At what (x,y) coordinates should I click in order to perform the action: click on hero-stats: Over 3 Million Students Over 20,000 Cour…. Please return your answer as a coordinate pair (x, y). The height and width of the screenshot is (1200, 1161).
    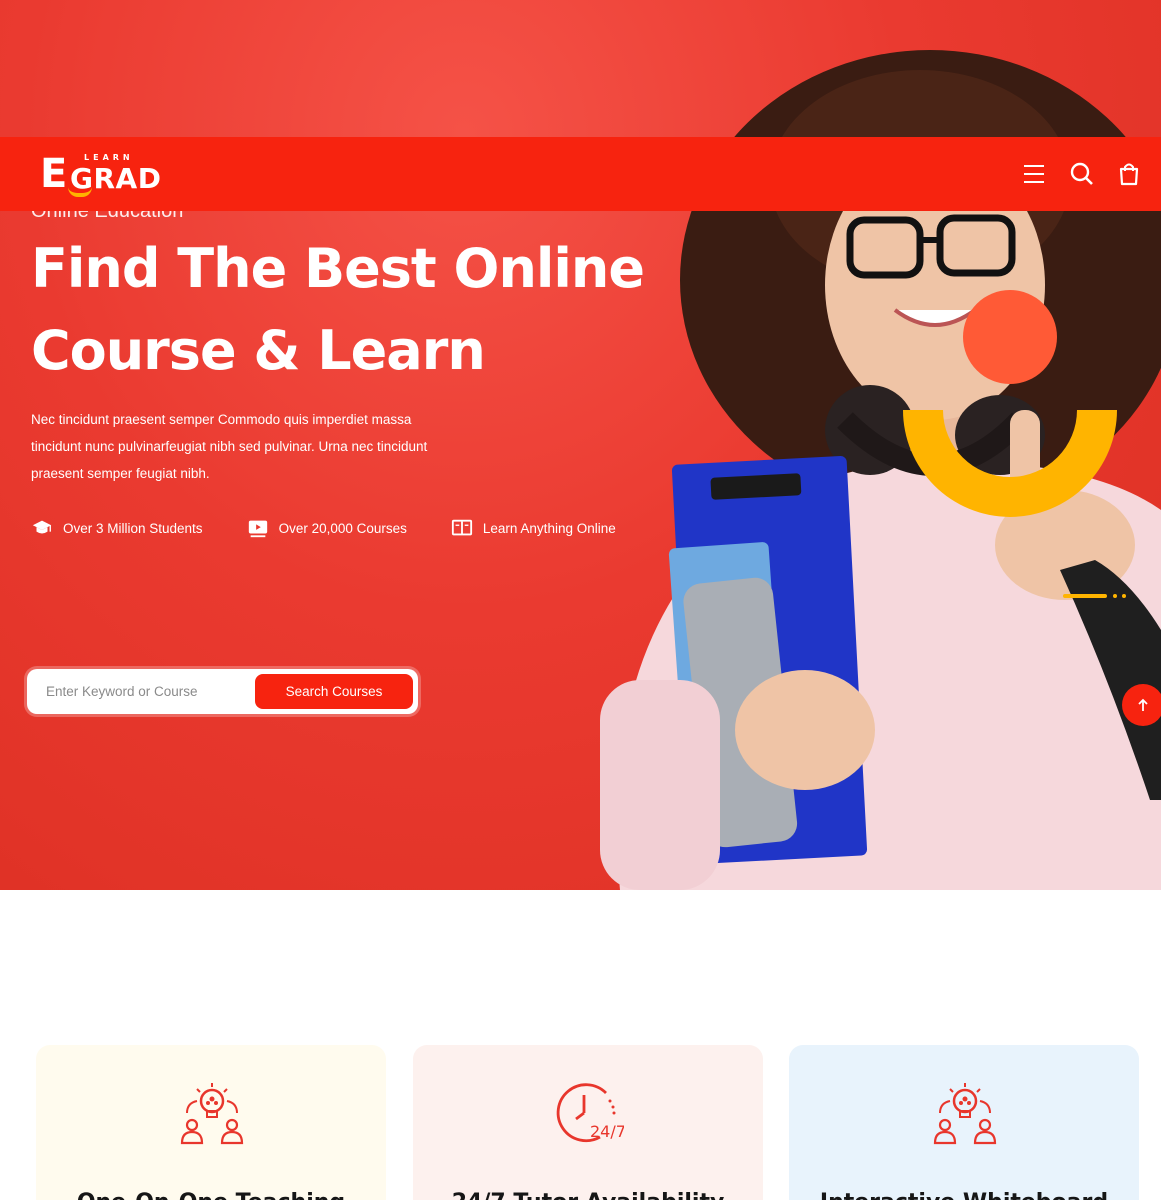
    Looking at the image, I should click on (323, 528).